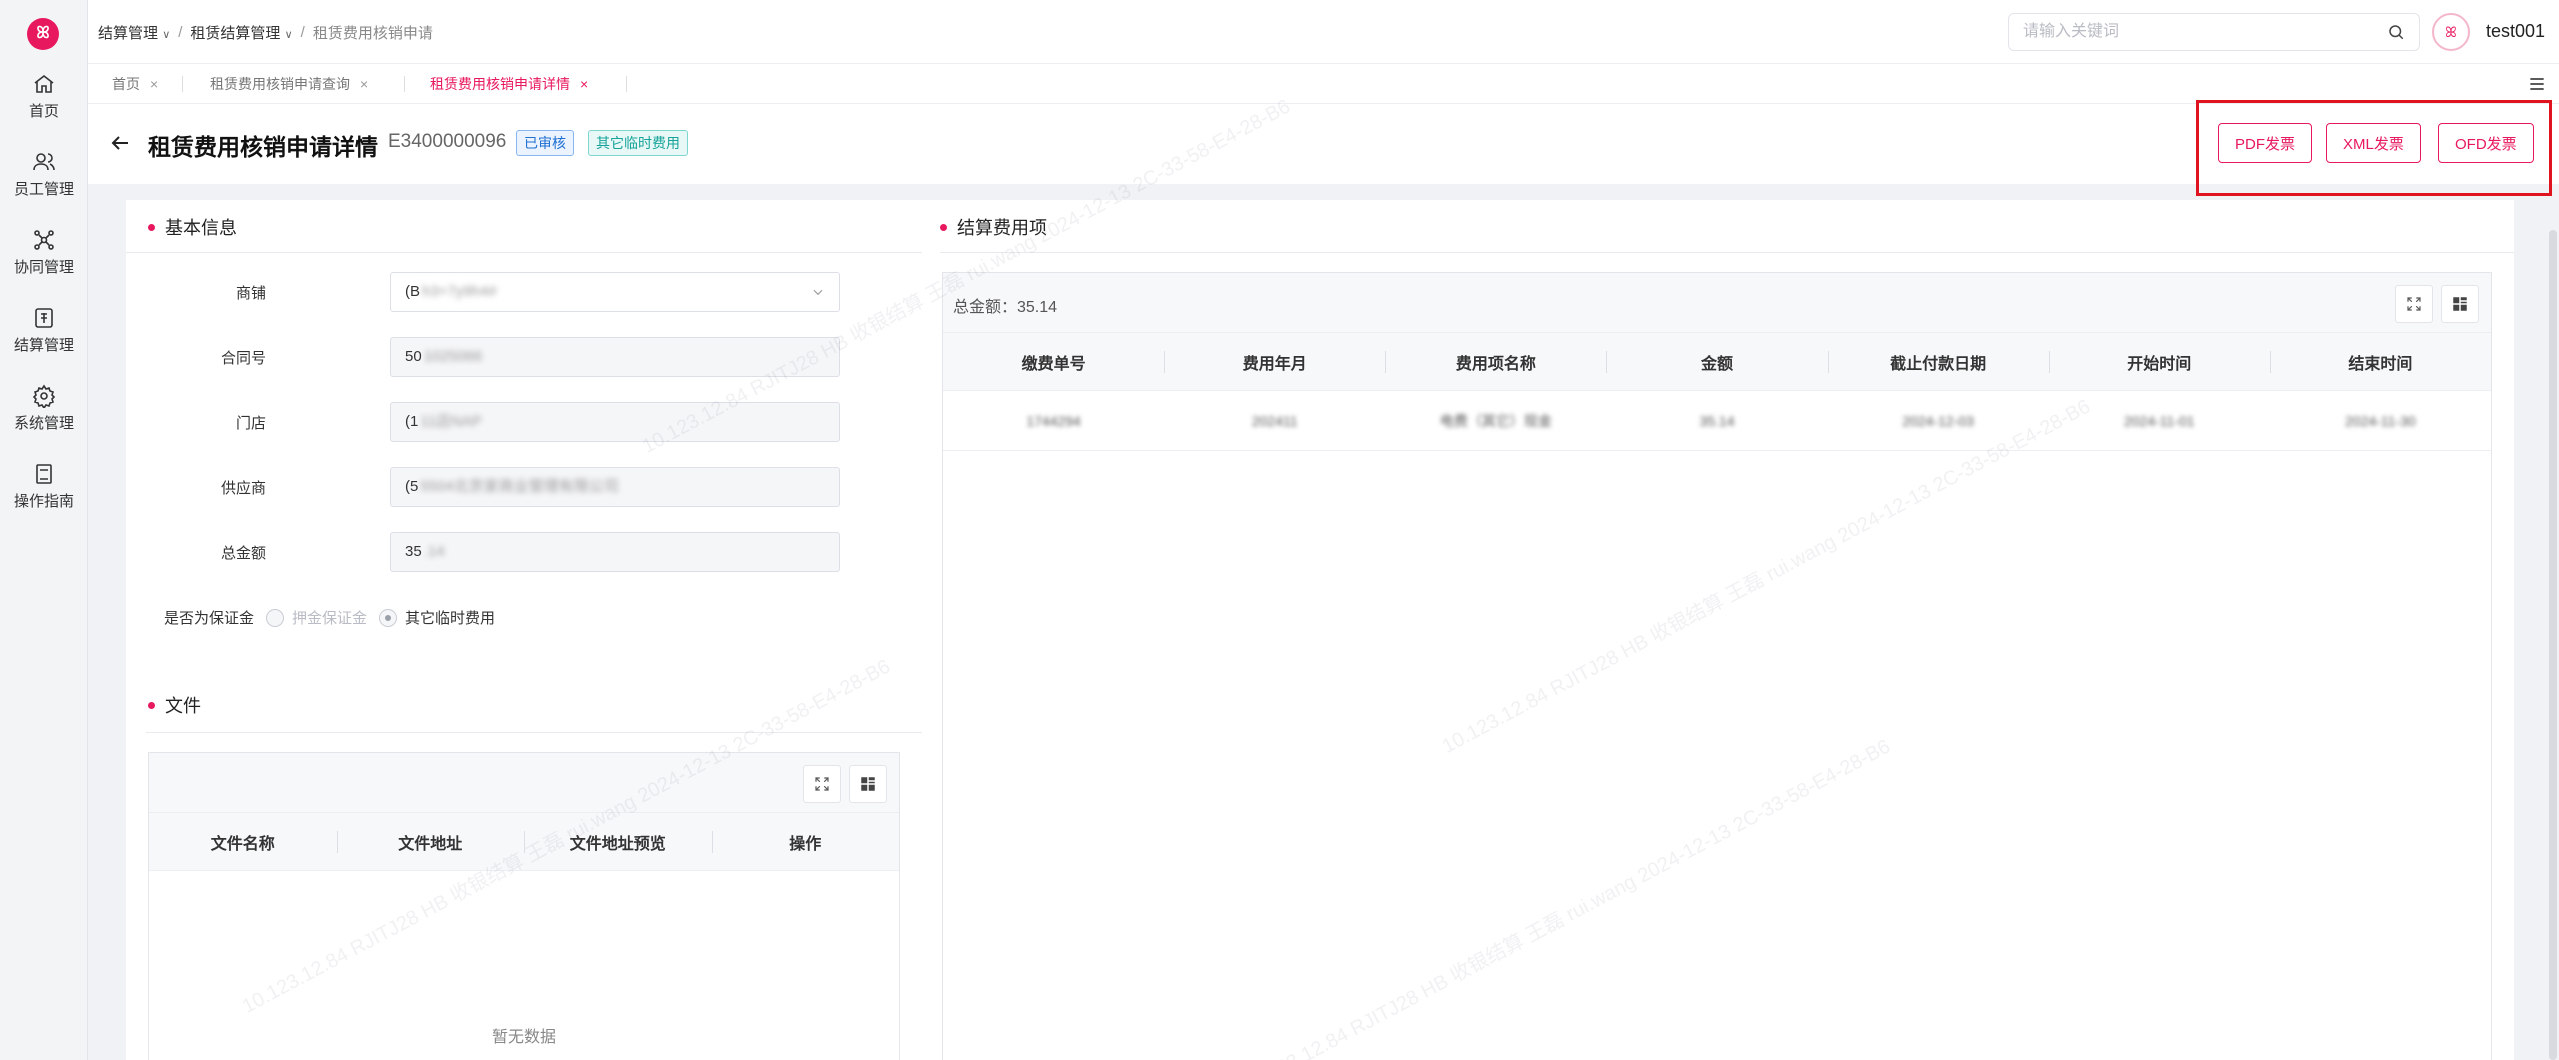  Describe the element at coordinates (243, 488) in the screenshot. I see `supplier-label: 供应商` at that location.